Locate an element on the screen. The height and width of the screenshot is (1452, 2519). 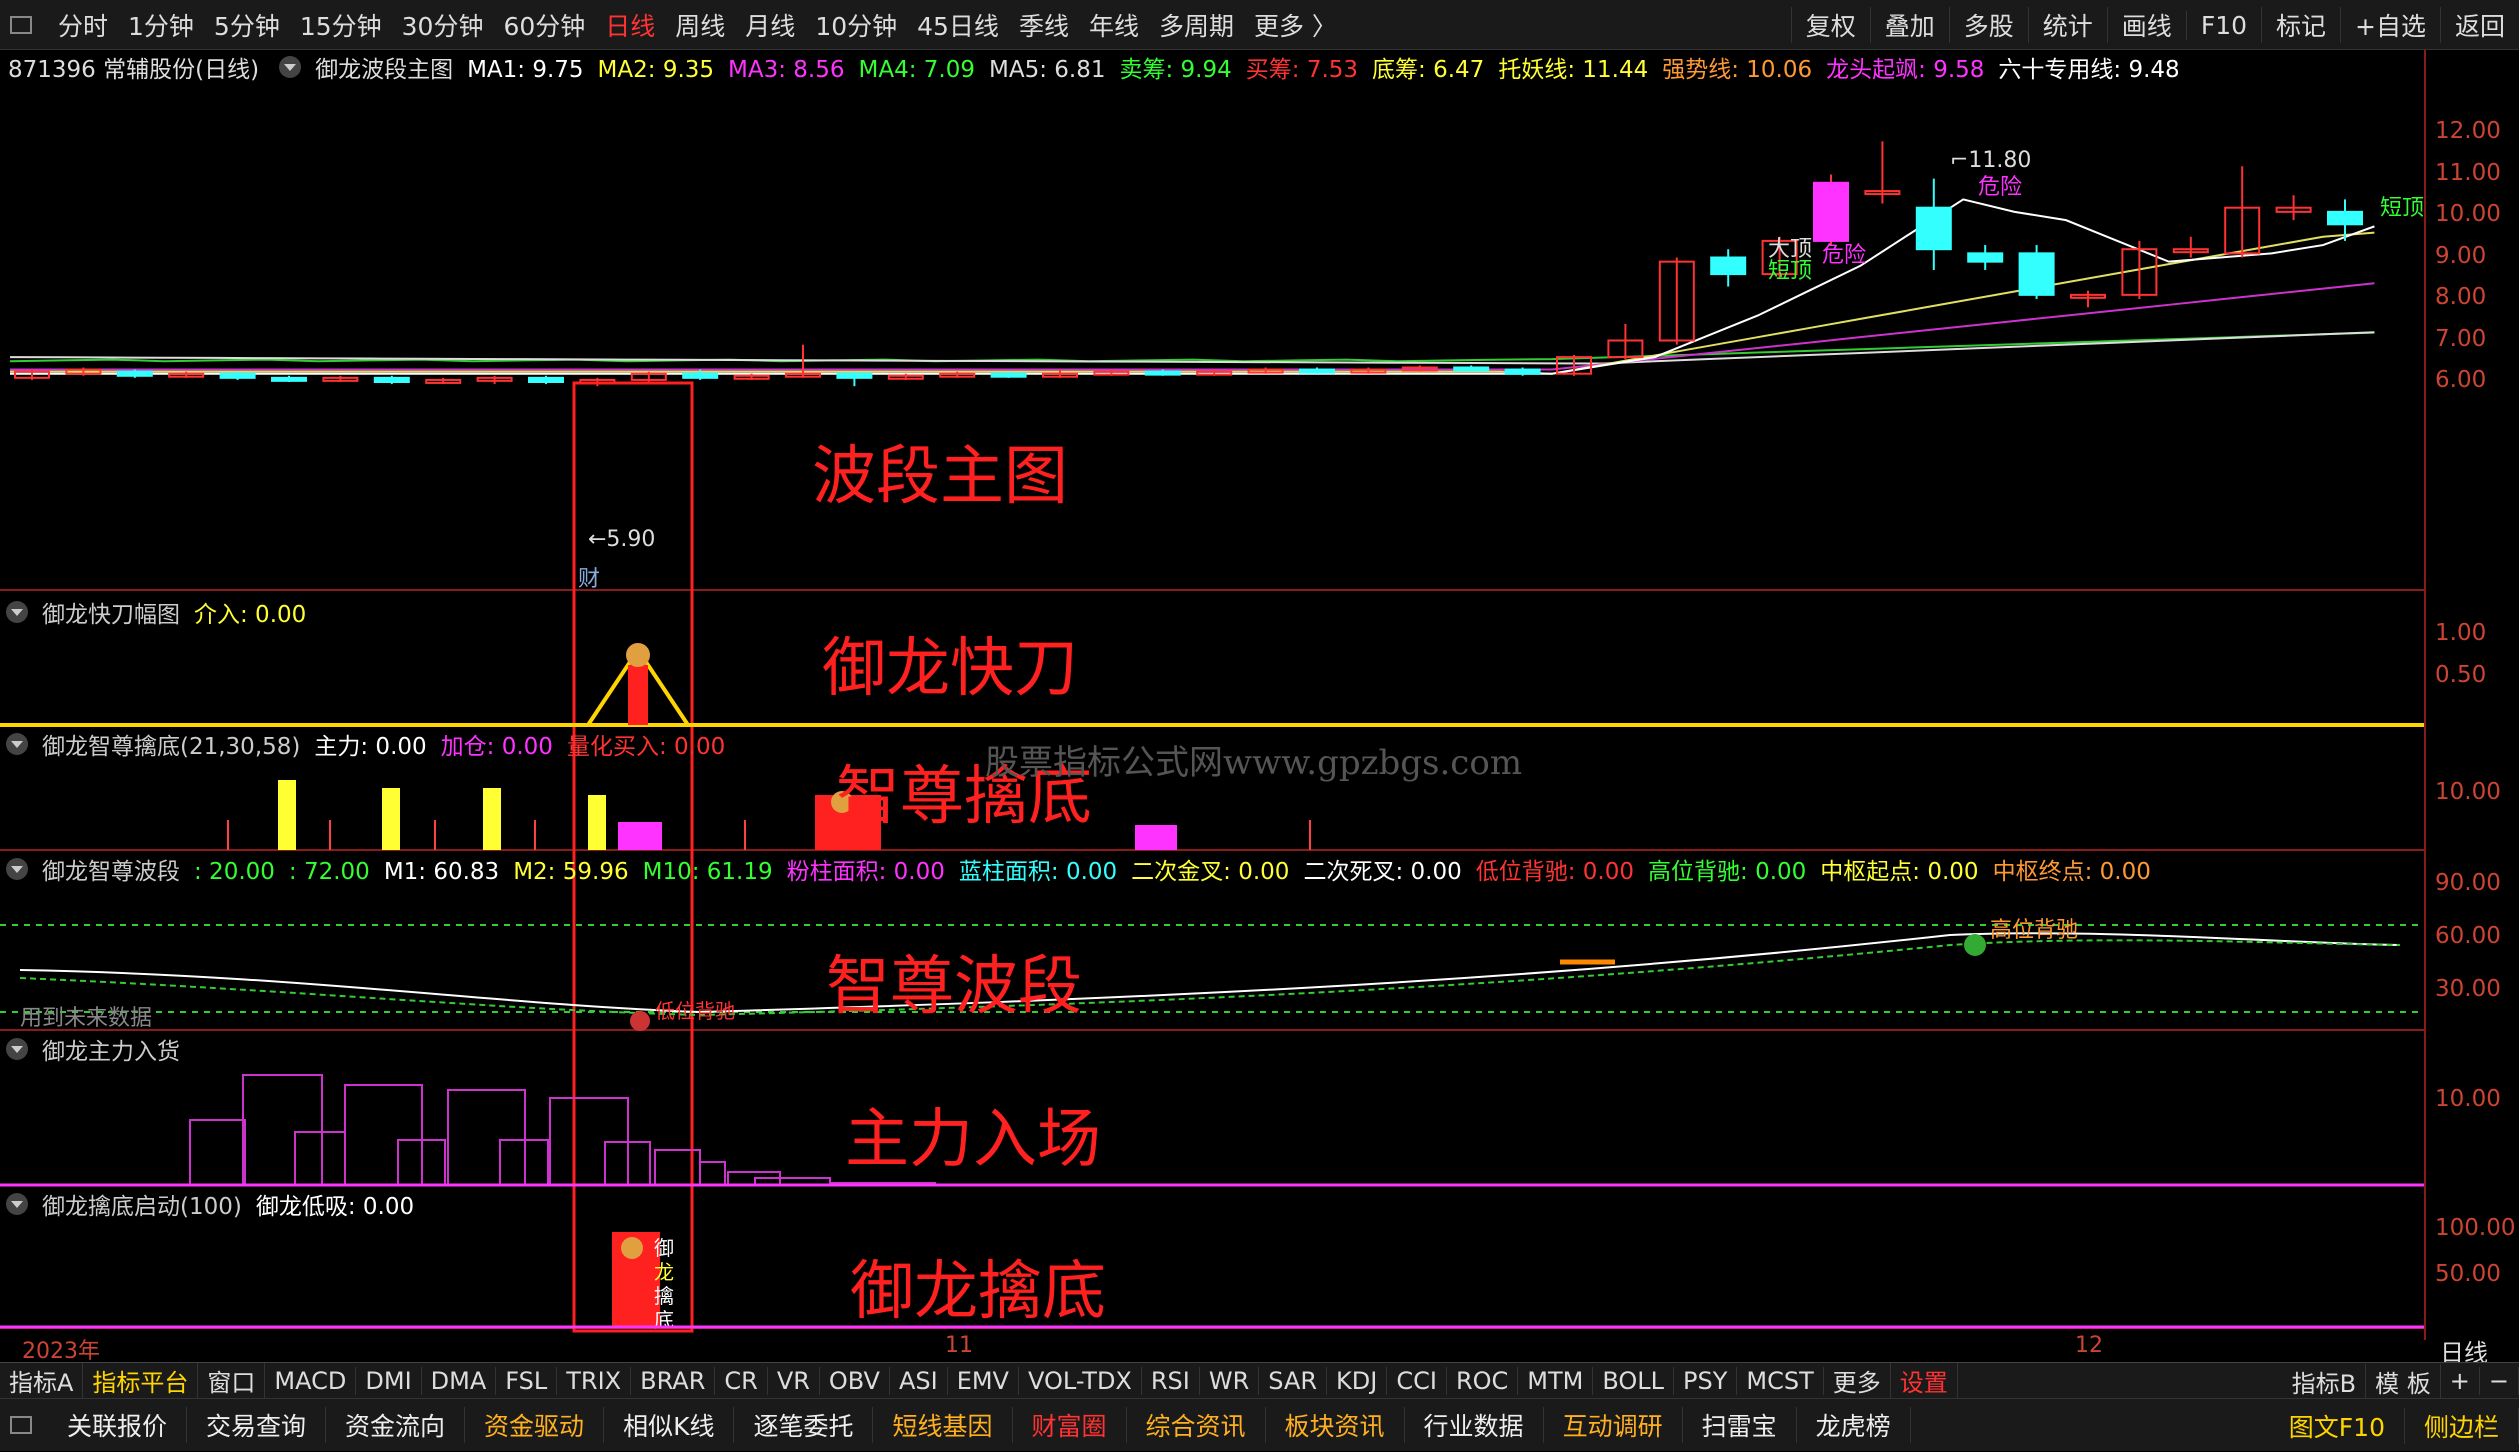
candle-body is located at coordinates (1162, 373).